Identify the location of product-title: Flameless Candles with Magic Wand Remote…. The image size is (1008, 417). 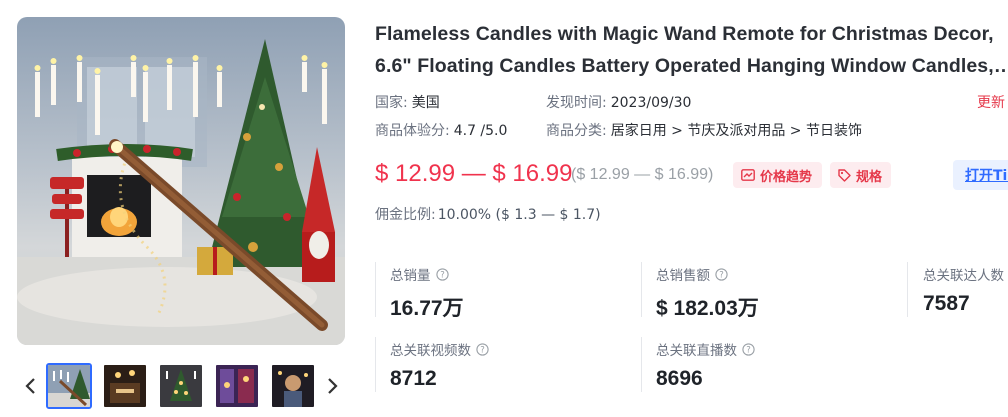
(690, 50).